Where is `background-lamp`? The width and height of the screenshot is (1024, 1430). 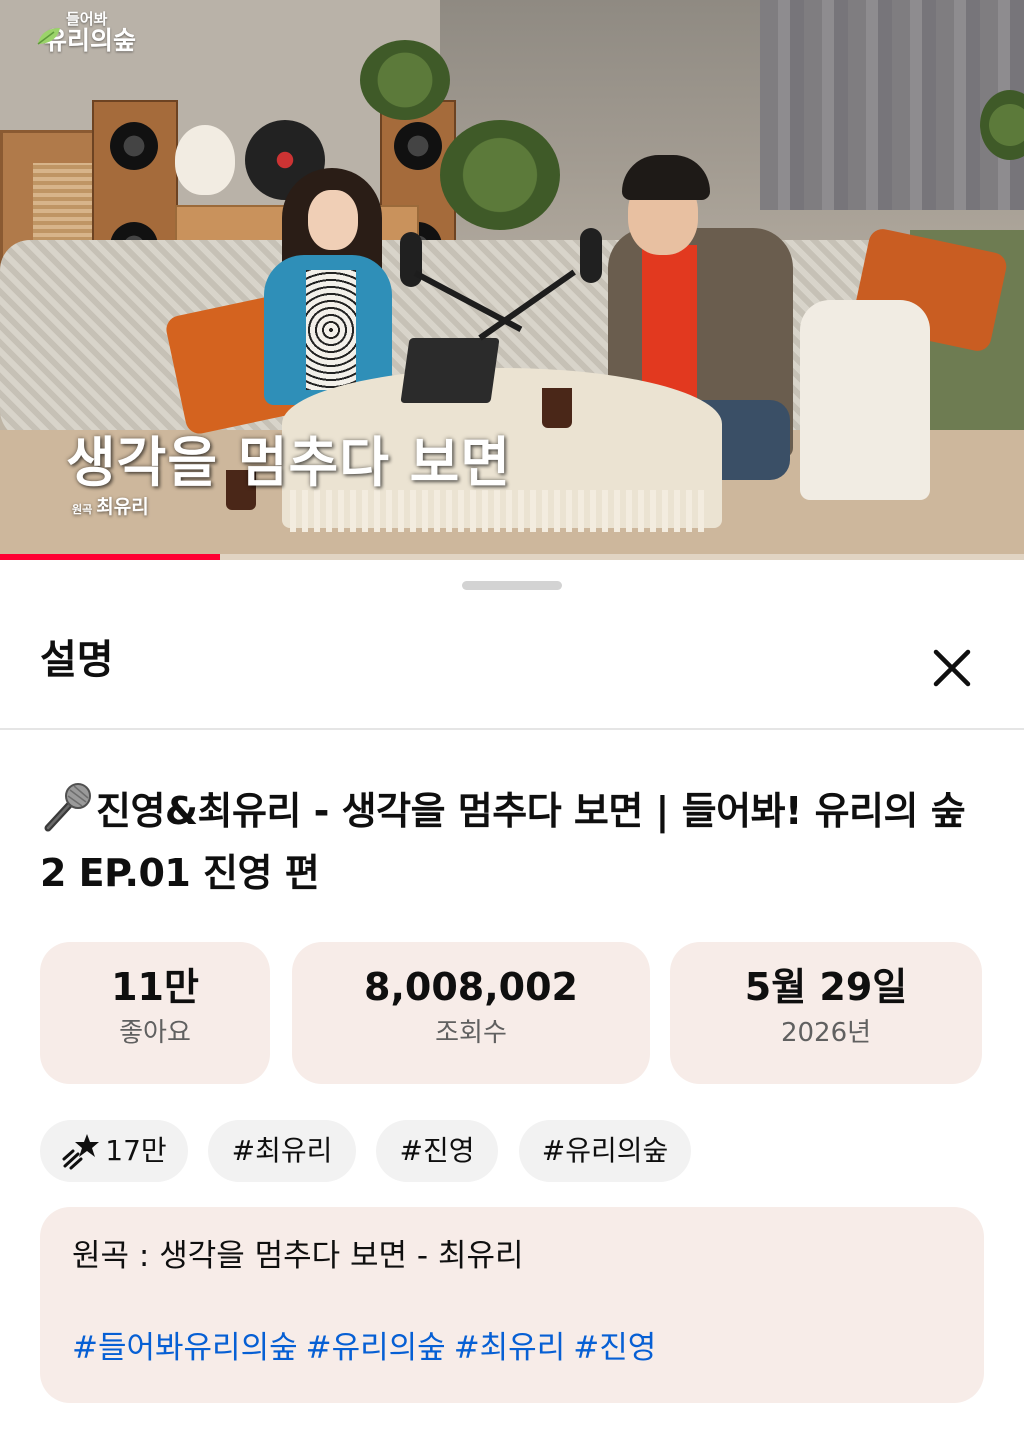
background-lamp is located at coordinates (205, 160).